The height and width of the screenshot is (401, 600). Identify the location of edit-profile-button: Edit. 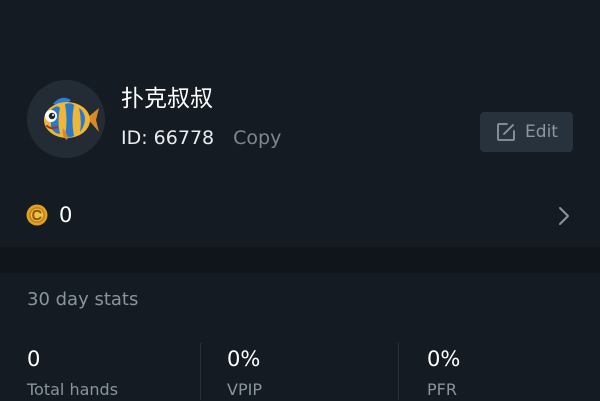
(526, 132).